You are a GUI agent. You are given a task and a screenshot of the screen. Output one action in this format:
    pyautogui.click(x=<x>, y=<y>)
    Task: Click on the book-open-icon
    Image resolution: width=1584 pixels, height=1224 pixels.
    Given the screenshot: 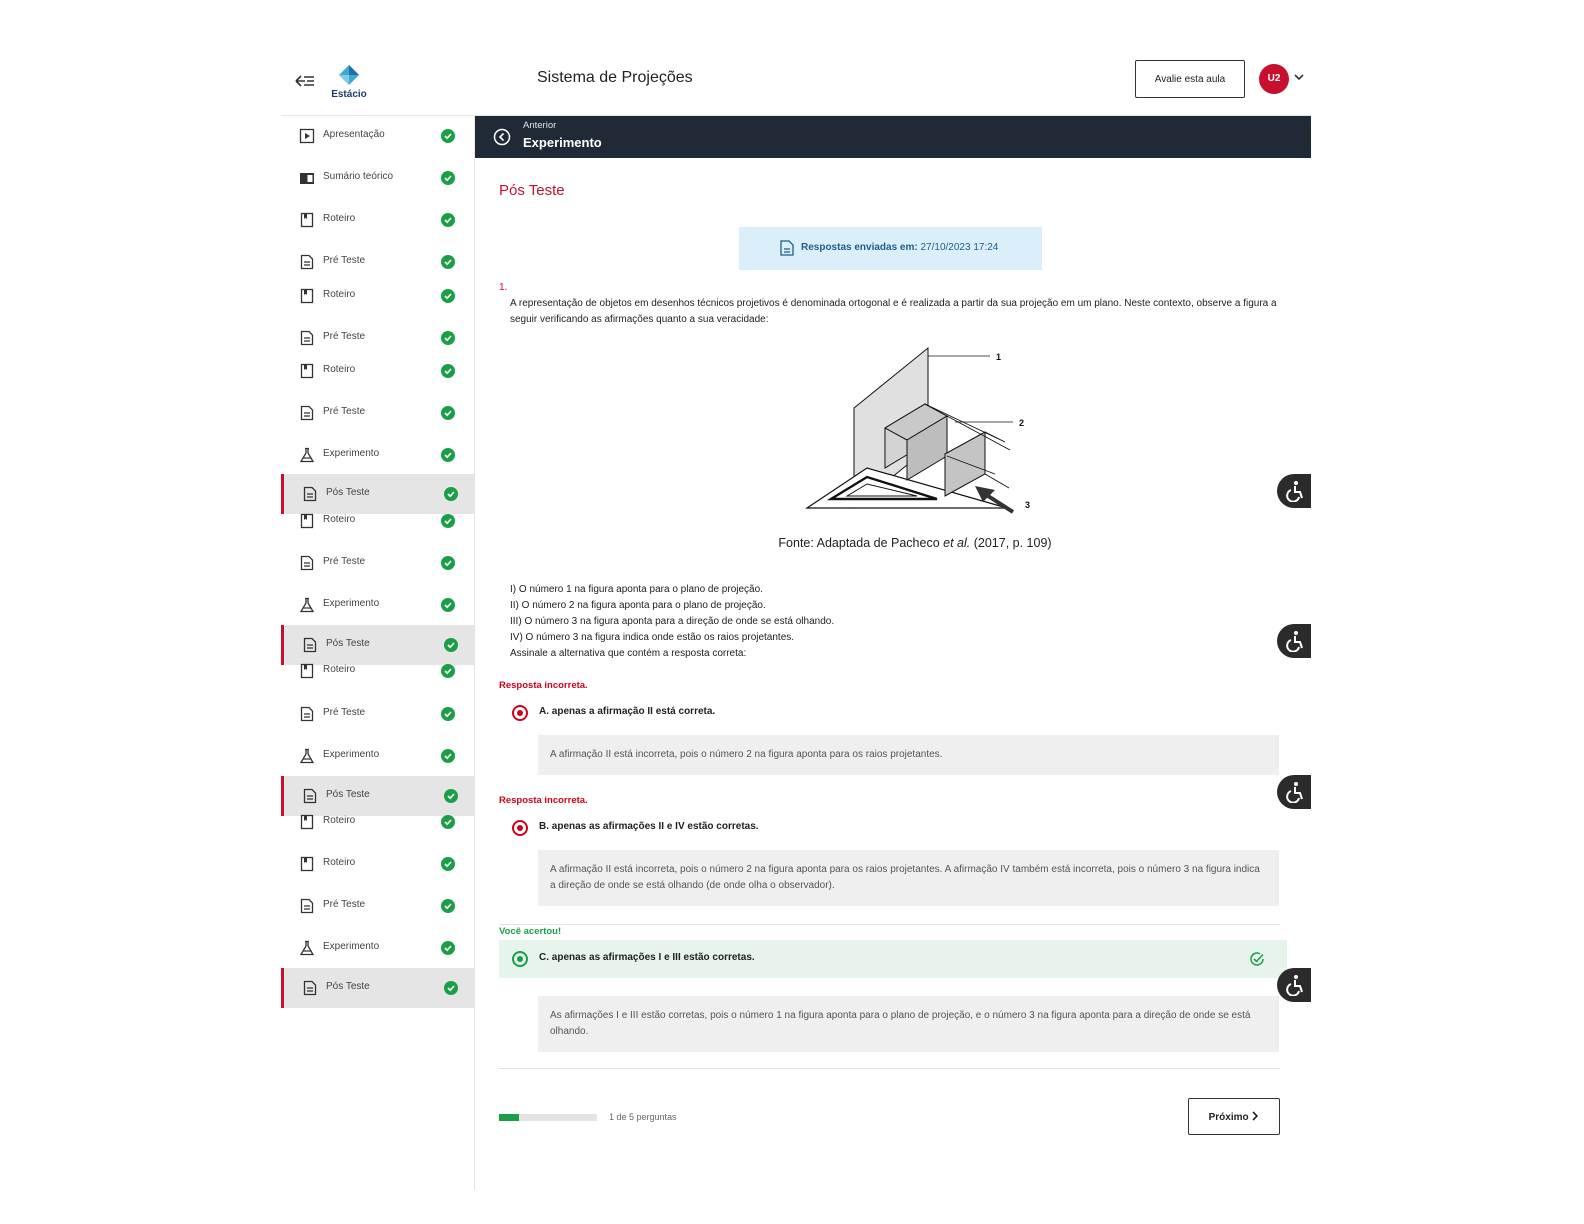 What is the action you would take?
    pyautogui.click(x=307, y=178)
    